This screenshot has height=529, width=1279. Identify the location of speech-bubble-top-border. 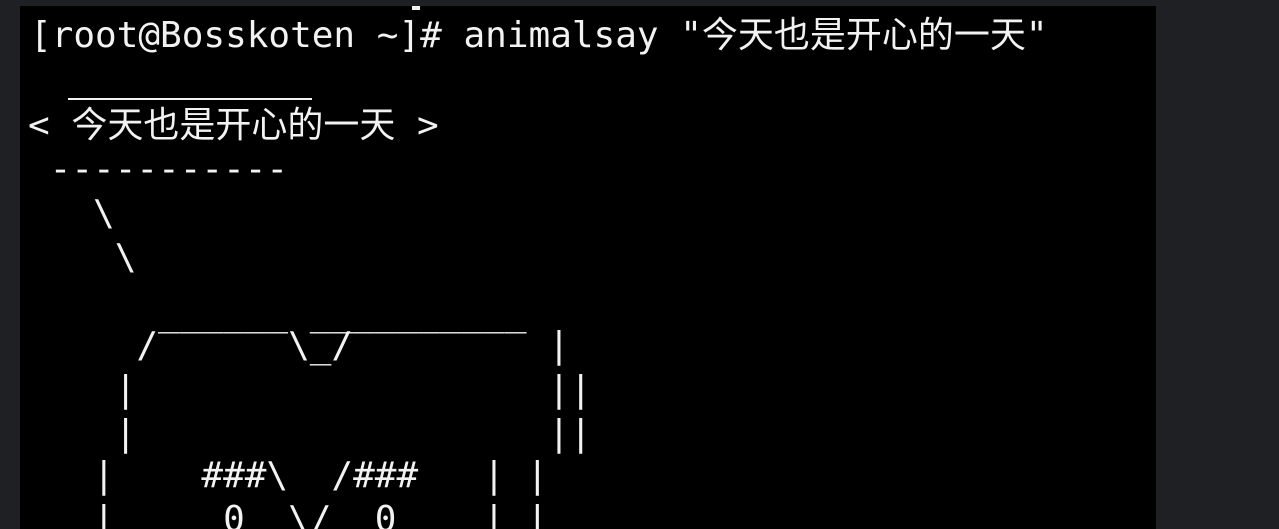
(190, 99).